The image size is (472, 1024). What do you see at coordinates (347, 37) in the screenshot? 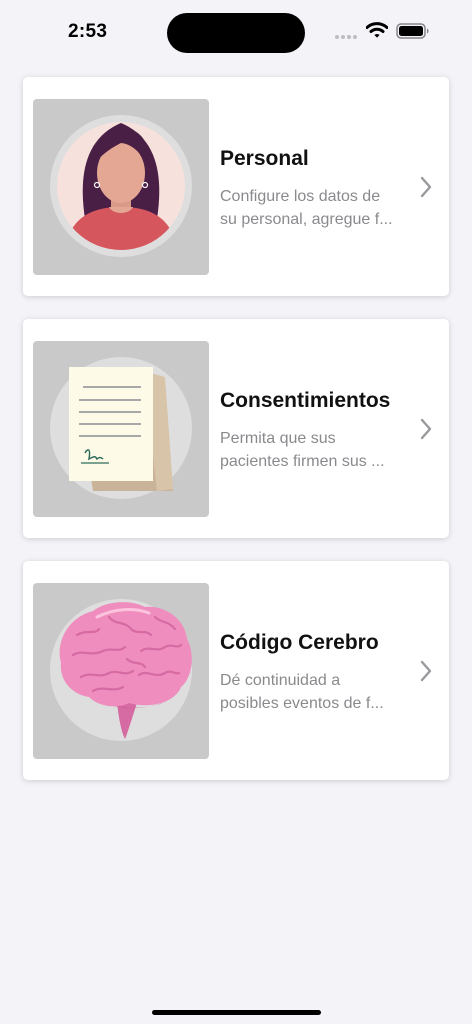
I see `cellular-signal-icon` at bounding box center [347, 37].